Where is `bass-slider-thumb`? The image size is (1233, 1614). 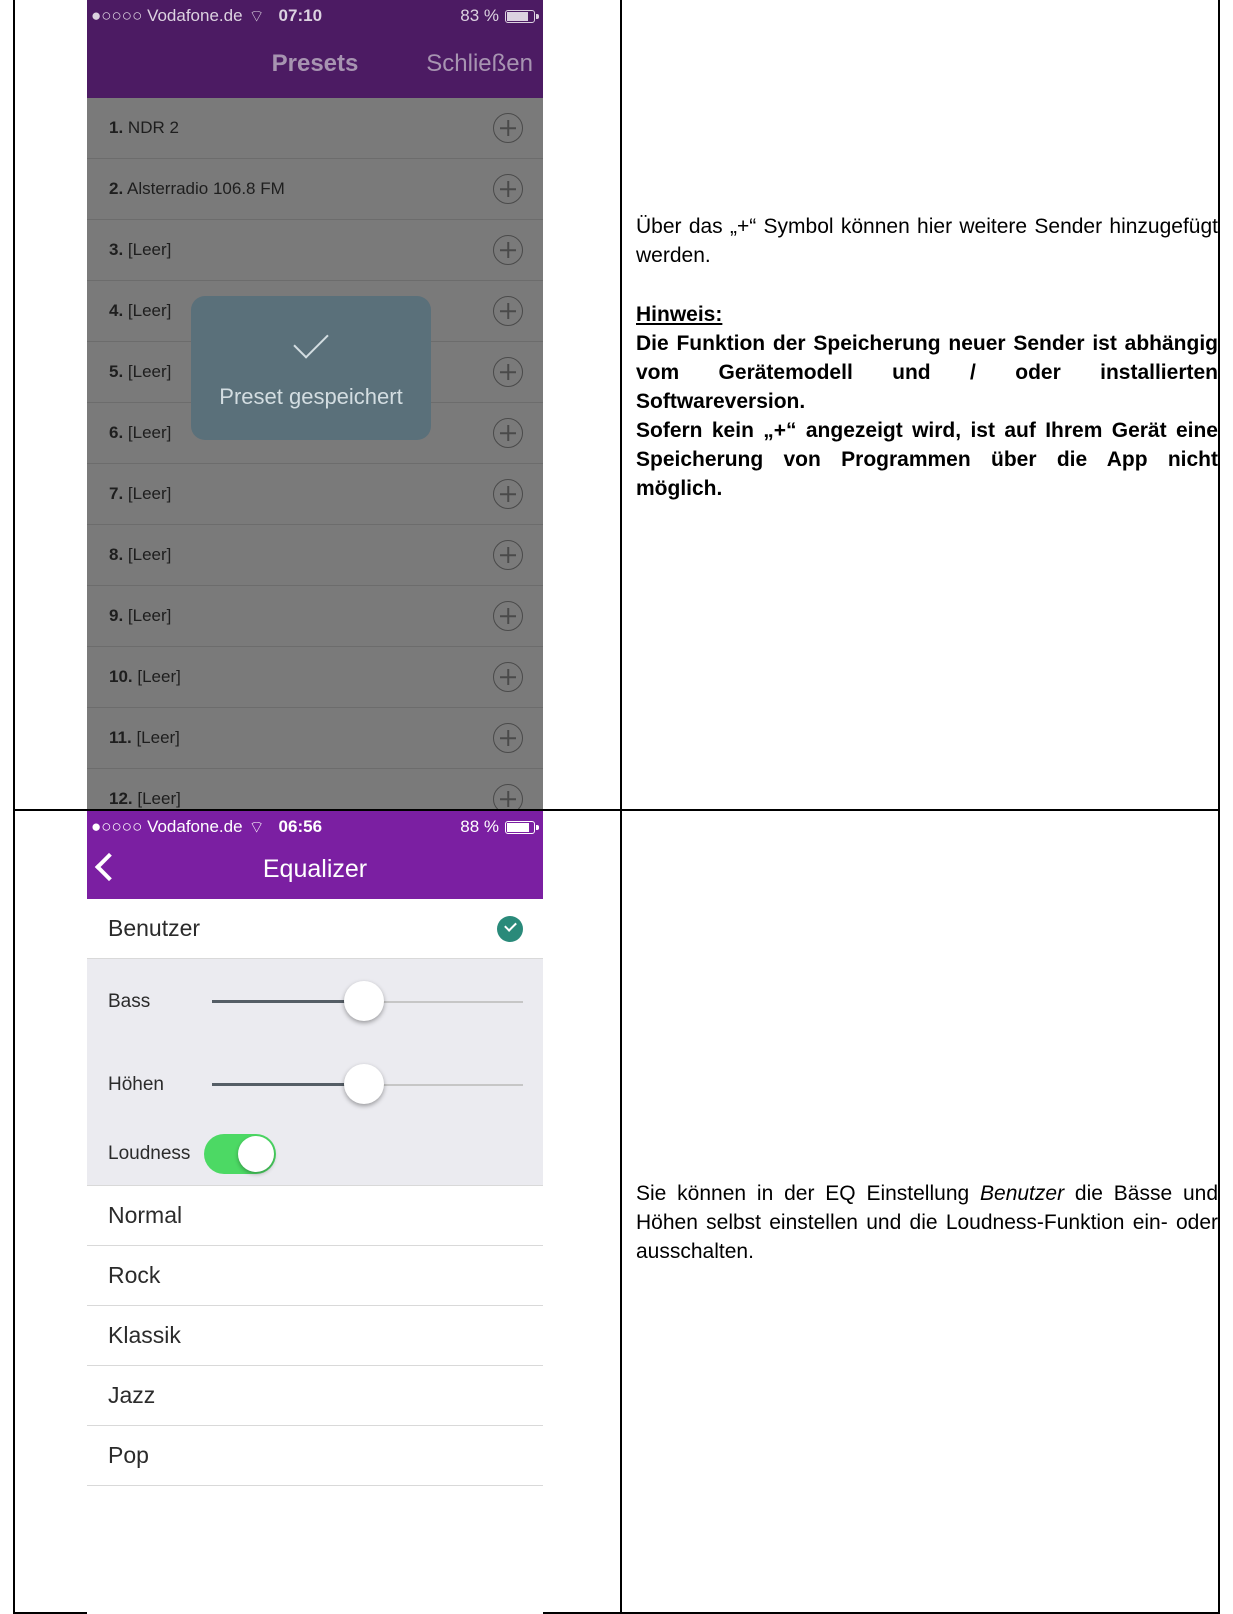
bass-slider-thumb is located at coordinates (364, 1001).